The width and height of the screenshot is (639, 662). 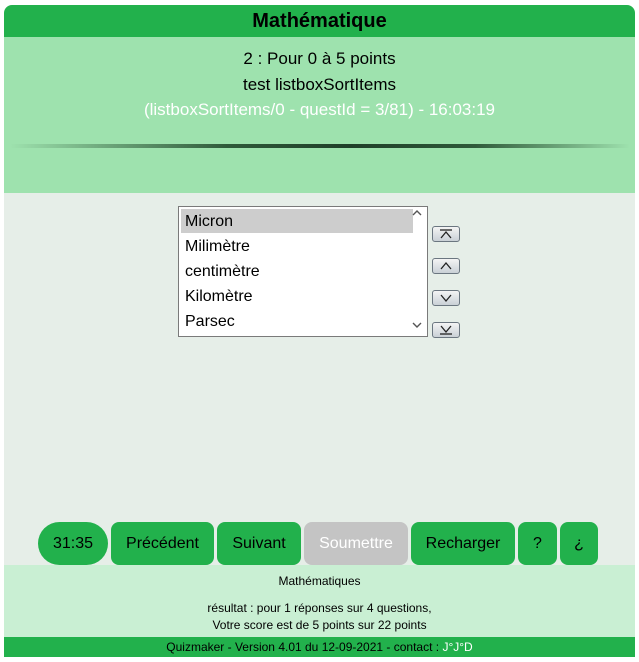 I want to click on move-bottom-button, so click(x=446, y=330).